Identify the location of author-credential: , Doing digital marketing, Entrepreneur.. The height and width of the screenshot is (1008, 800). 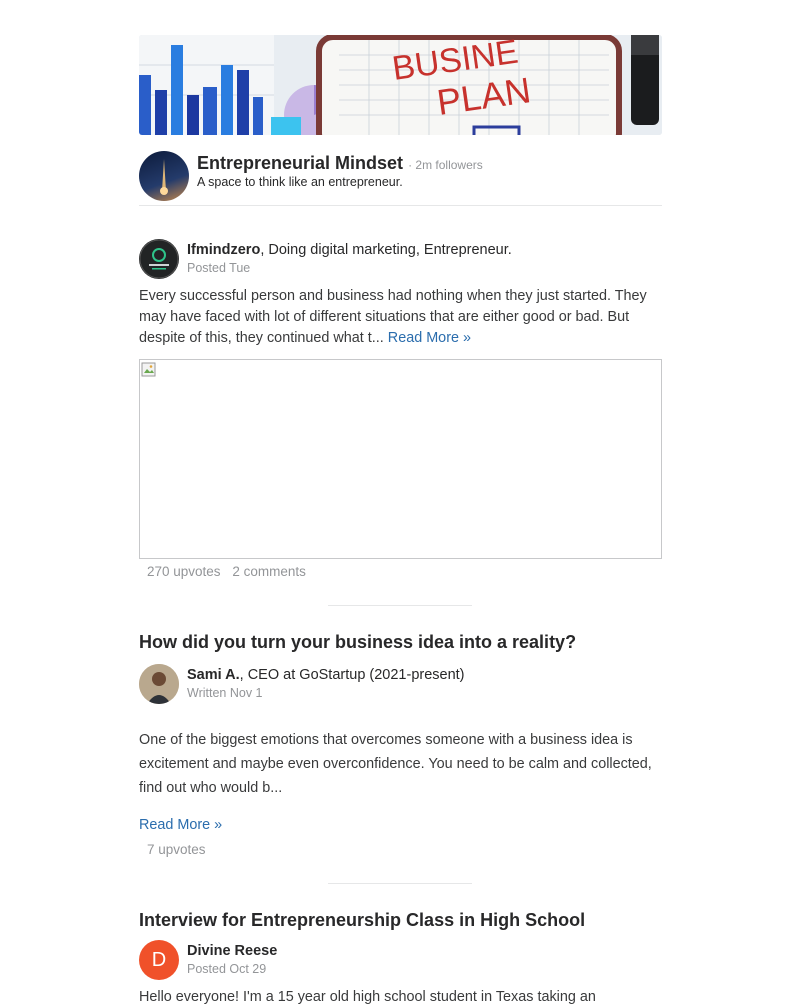
(386, 250).